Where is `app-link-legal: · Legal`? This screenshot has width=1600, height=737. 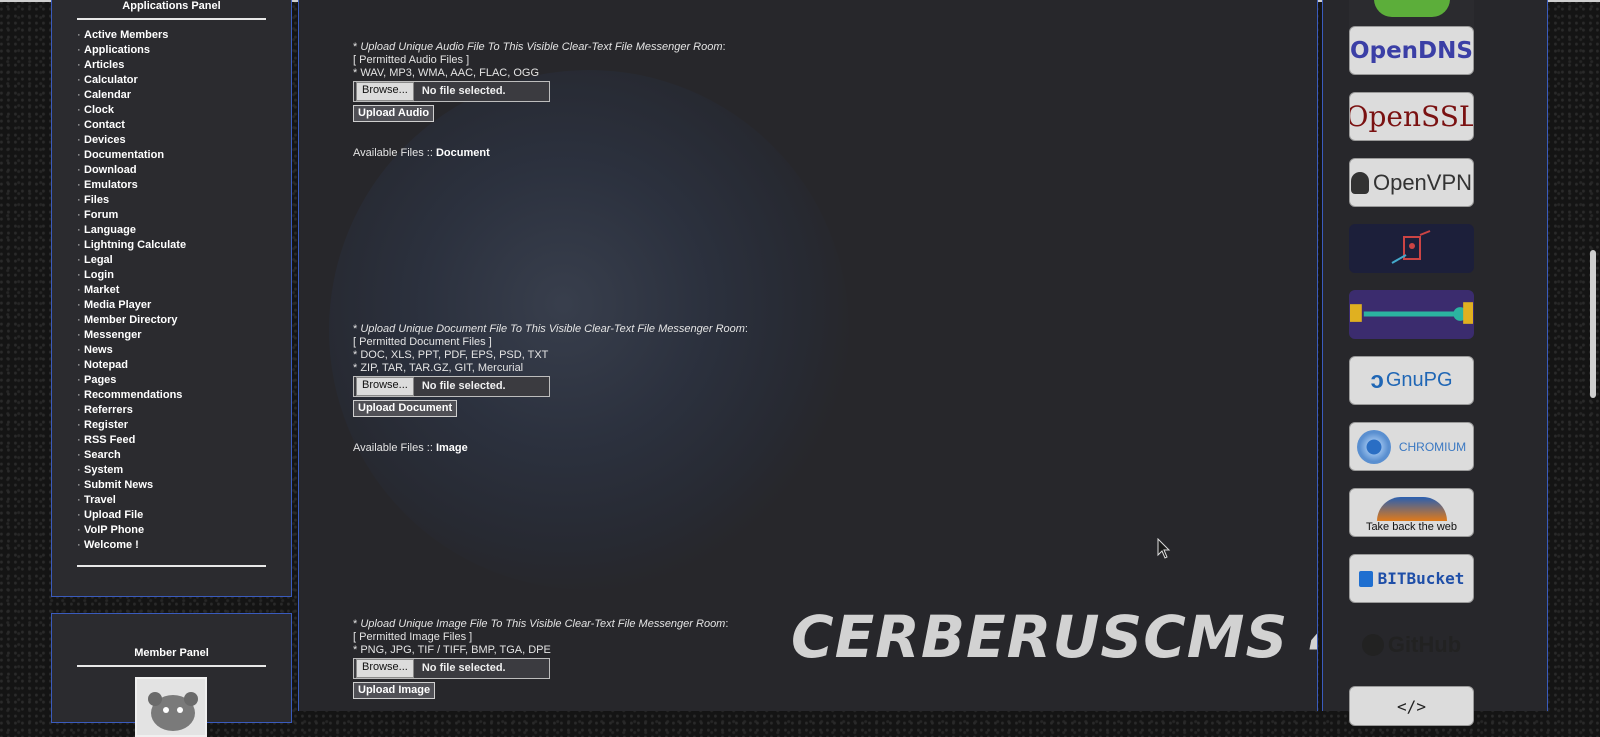 app-link-legal: · Legal is located at coordinates (184, 260).